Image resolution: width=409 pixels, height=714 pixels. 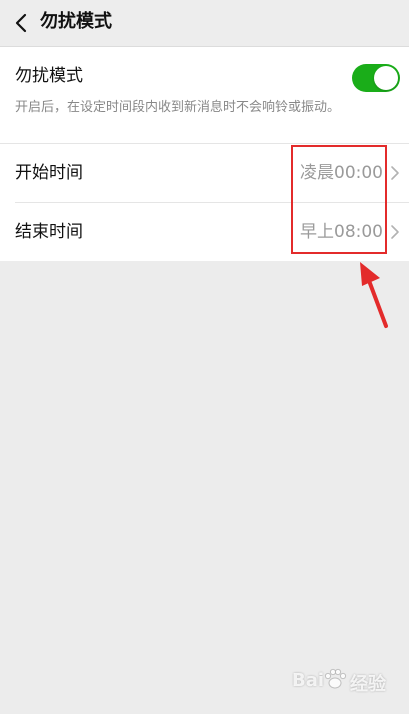 I want to click on watermark: Bai 经验, so click(x=348, y=681).